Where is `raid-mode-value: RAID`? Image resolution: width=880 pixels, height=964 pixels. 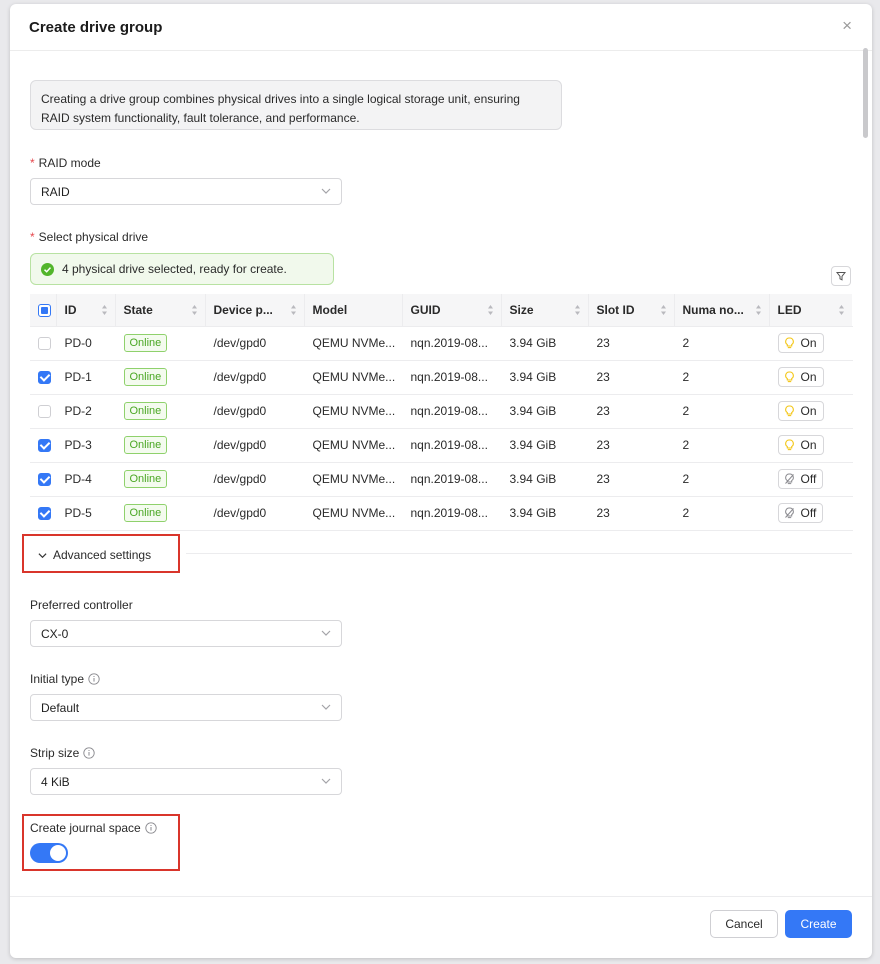
raid-mode-value: RAID is located at coordinates (55, 192).